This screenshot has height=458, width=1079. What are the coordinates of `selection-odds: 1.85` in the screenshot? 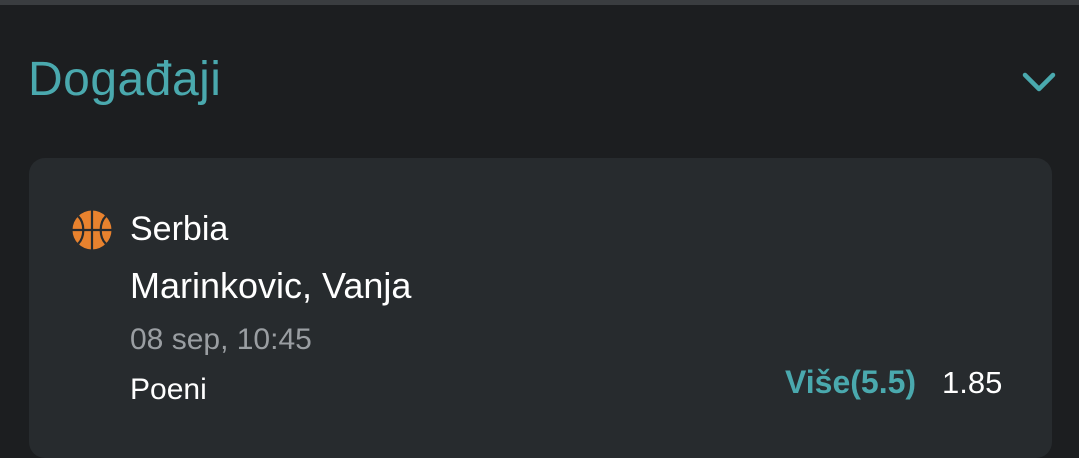 It's located at (972, 382).